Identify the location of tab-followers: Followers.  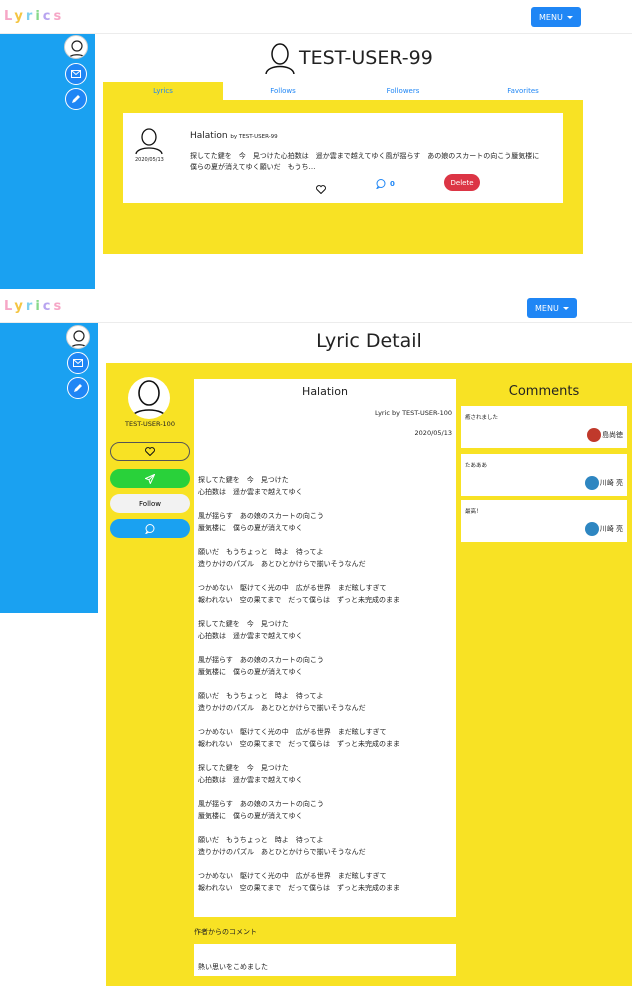
(403, 91).